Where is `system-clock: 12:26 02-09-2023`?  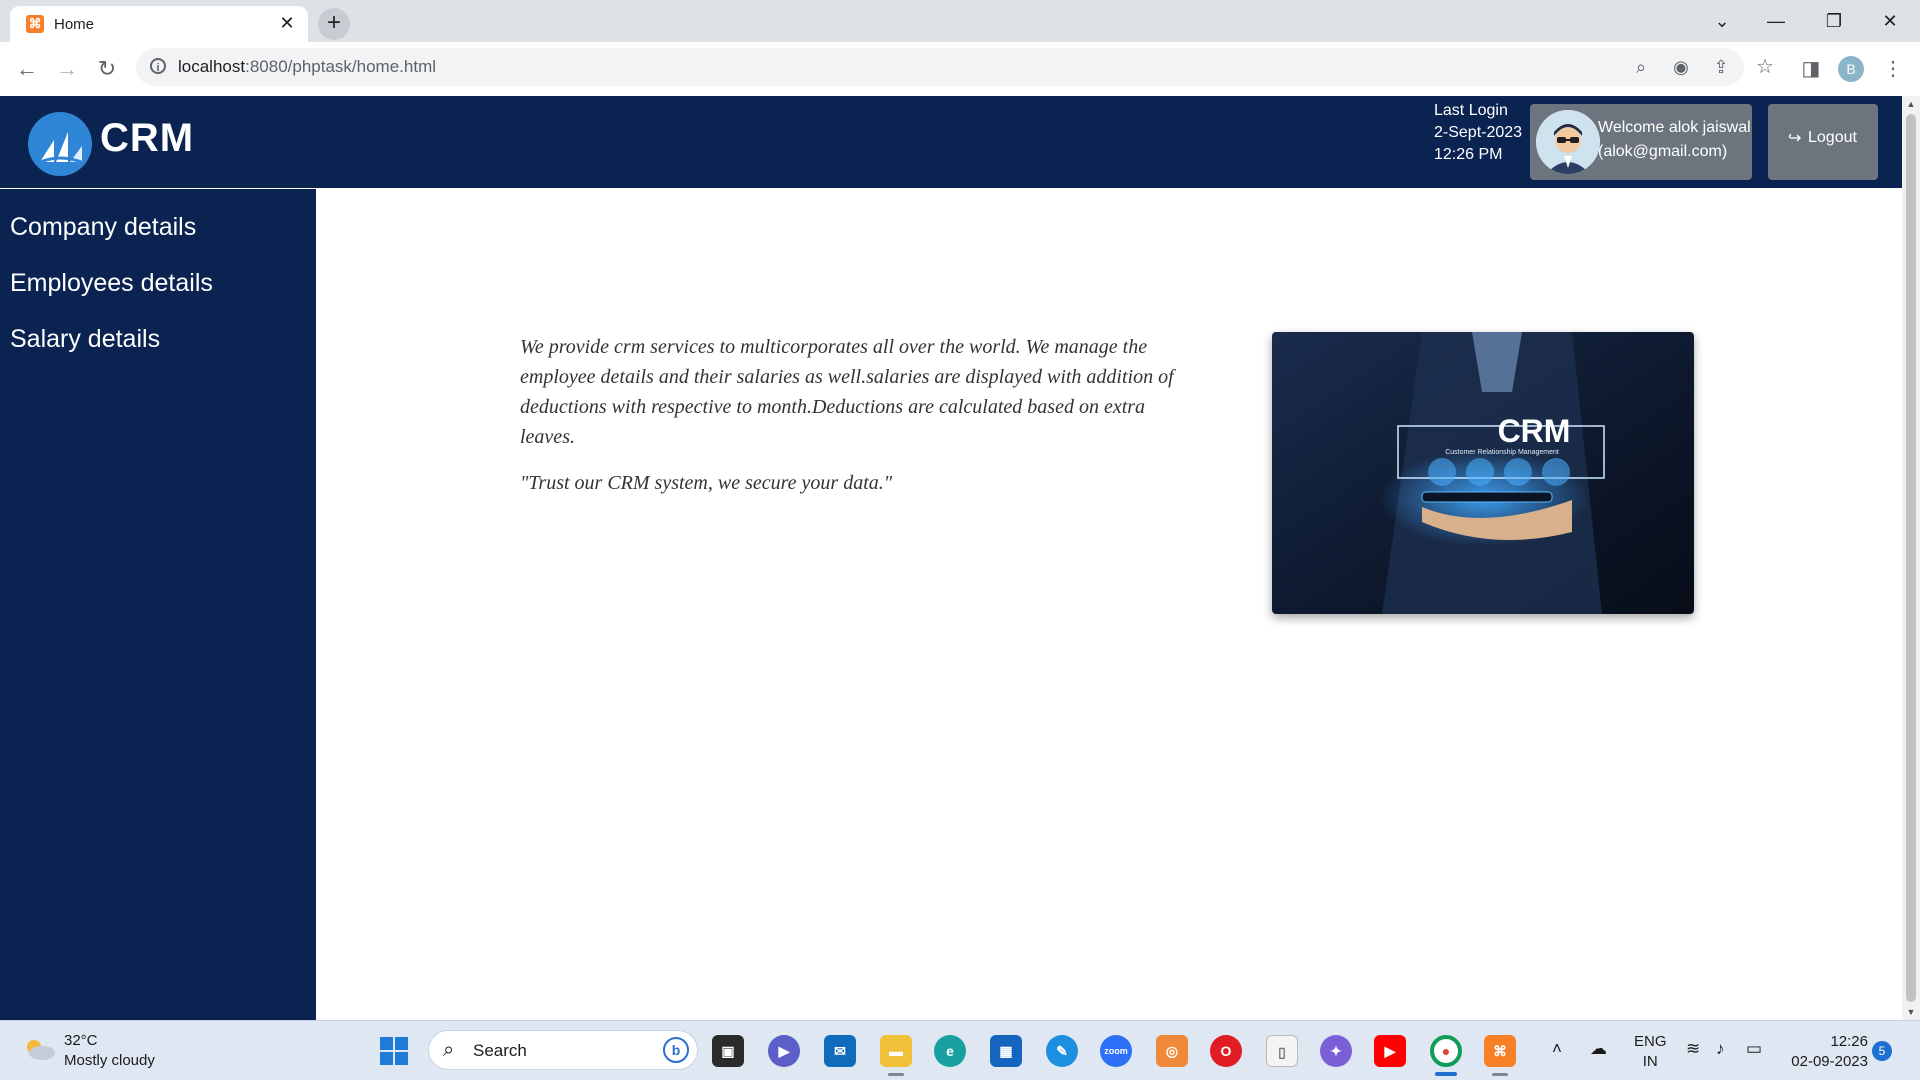 system-clock: 12:26 02-09-2023 is located at coordinates (1826, 1052).